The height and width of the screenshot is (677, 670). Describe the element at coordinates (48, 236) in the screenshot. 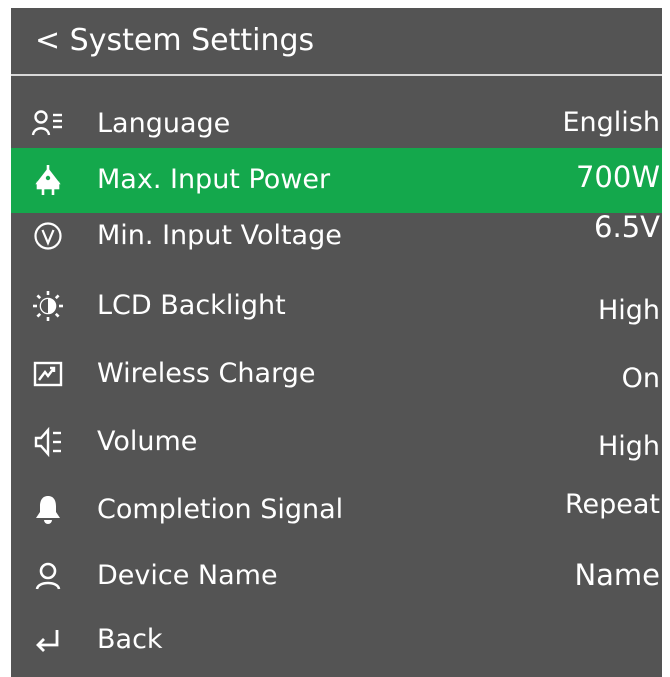

I see `voltage-icon` at that location.